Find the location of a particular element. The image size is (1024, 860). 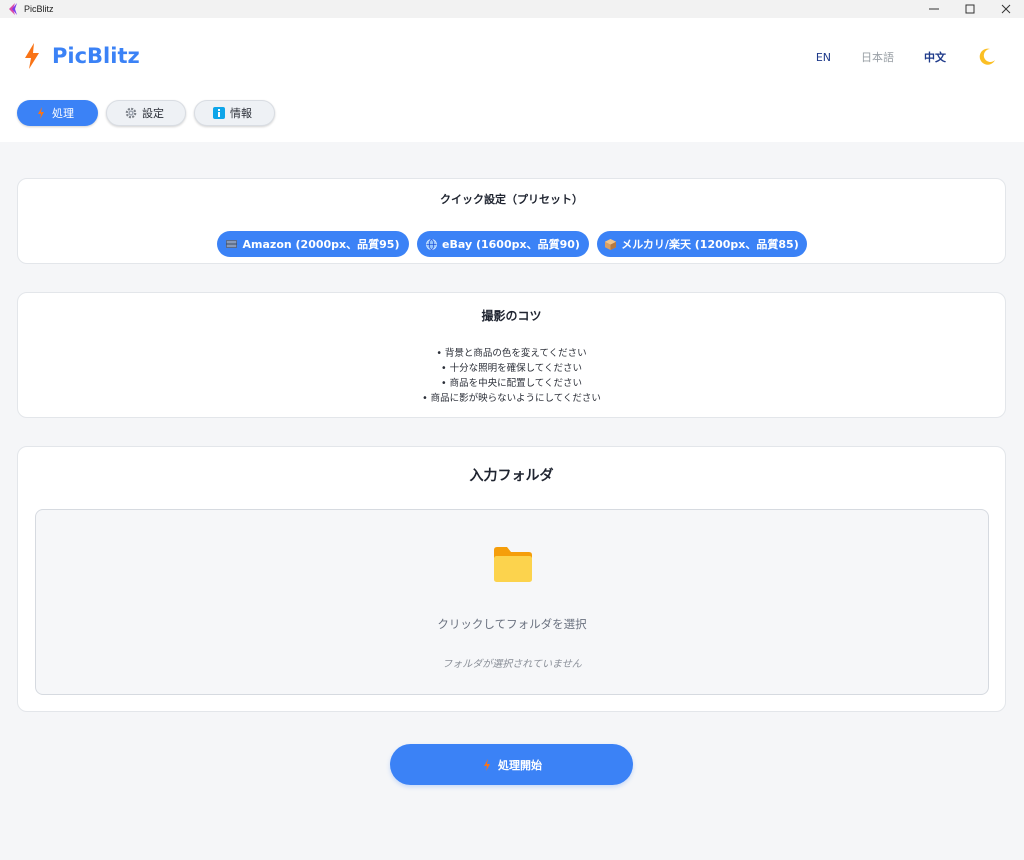

preset-label: Amazon (2000px、品質95) is located at coordinates (321, 244).